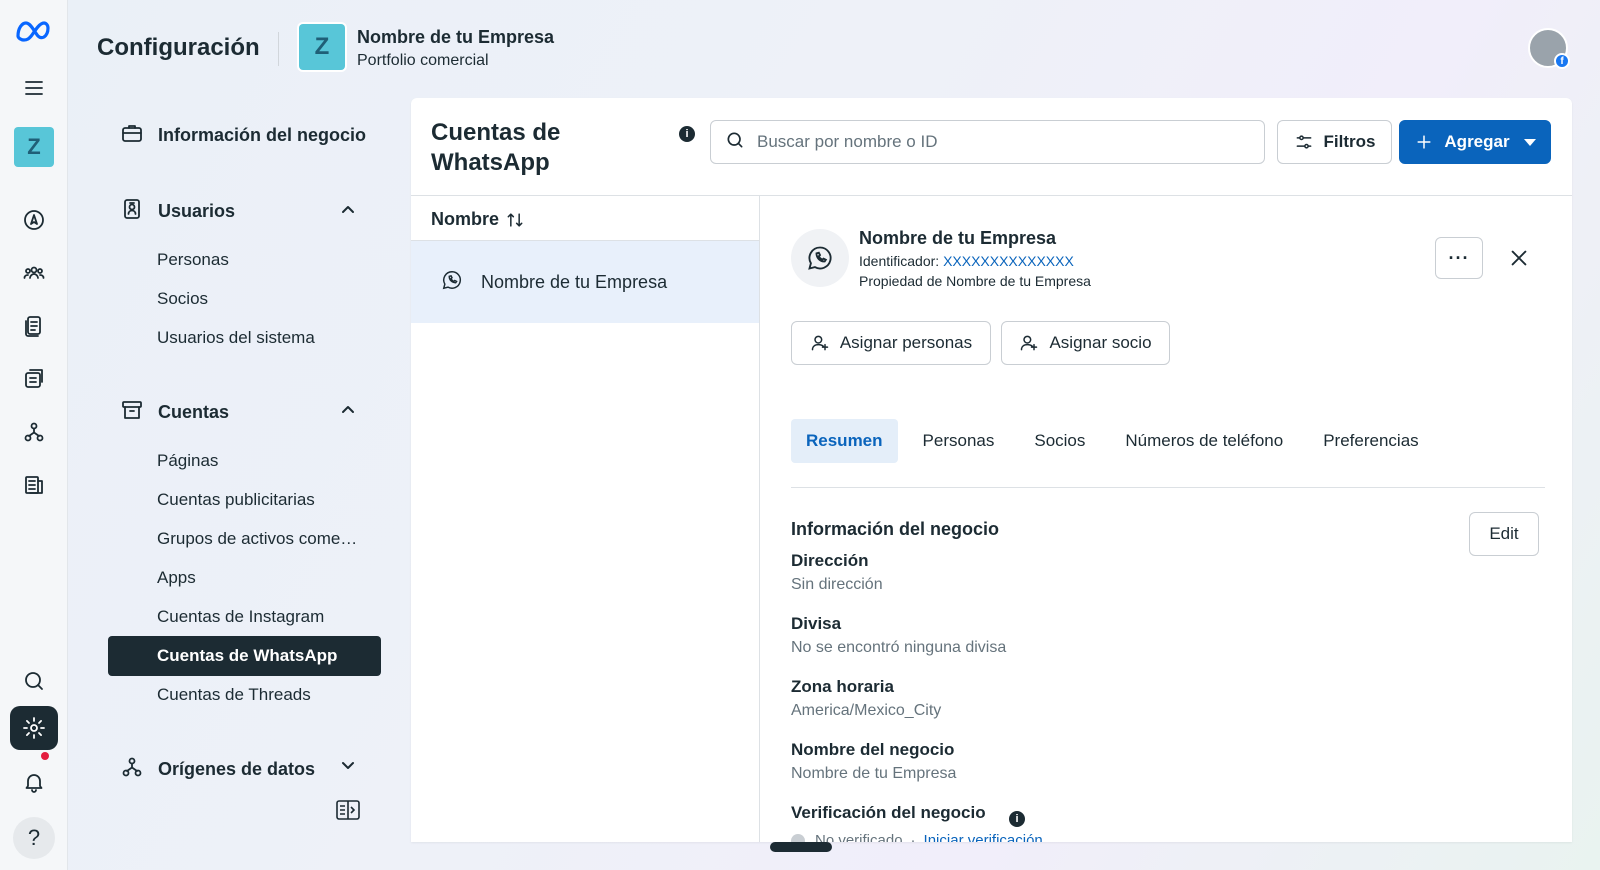  What do you see at coordinates (234, 695) in the screenshot?
I see `nav-item-threads: Cuentas de Threads` at bounding box center [234, 695].